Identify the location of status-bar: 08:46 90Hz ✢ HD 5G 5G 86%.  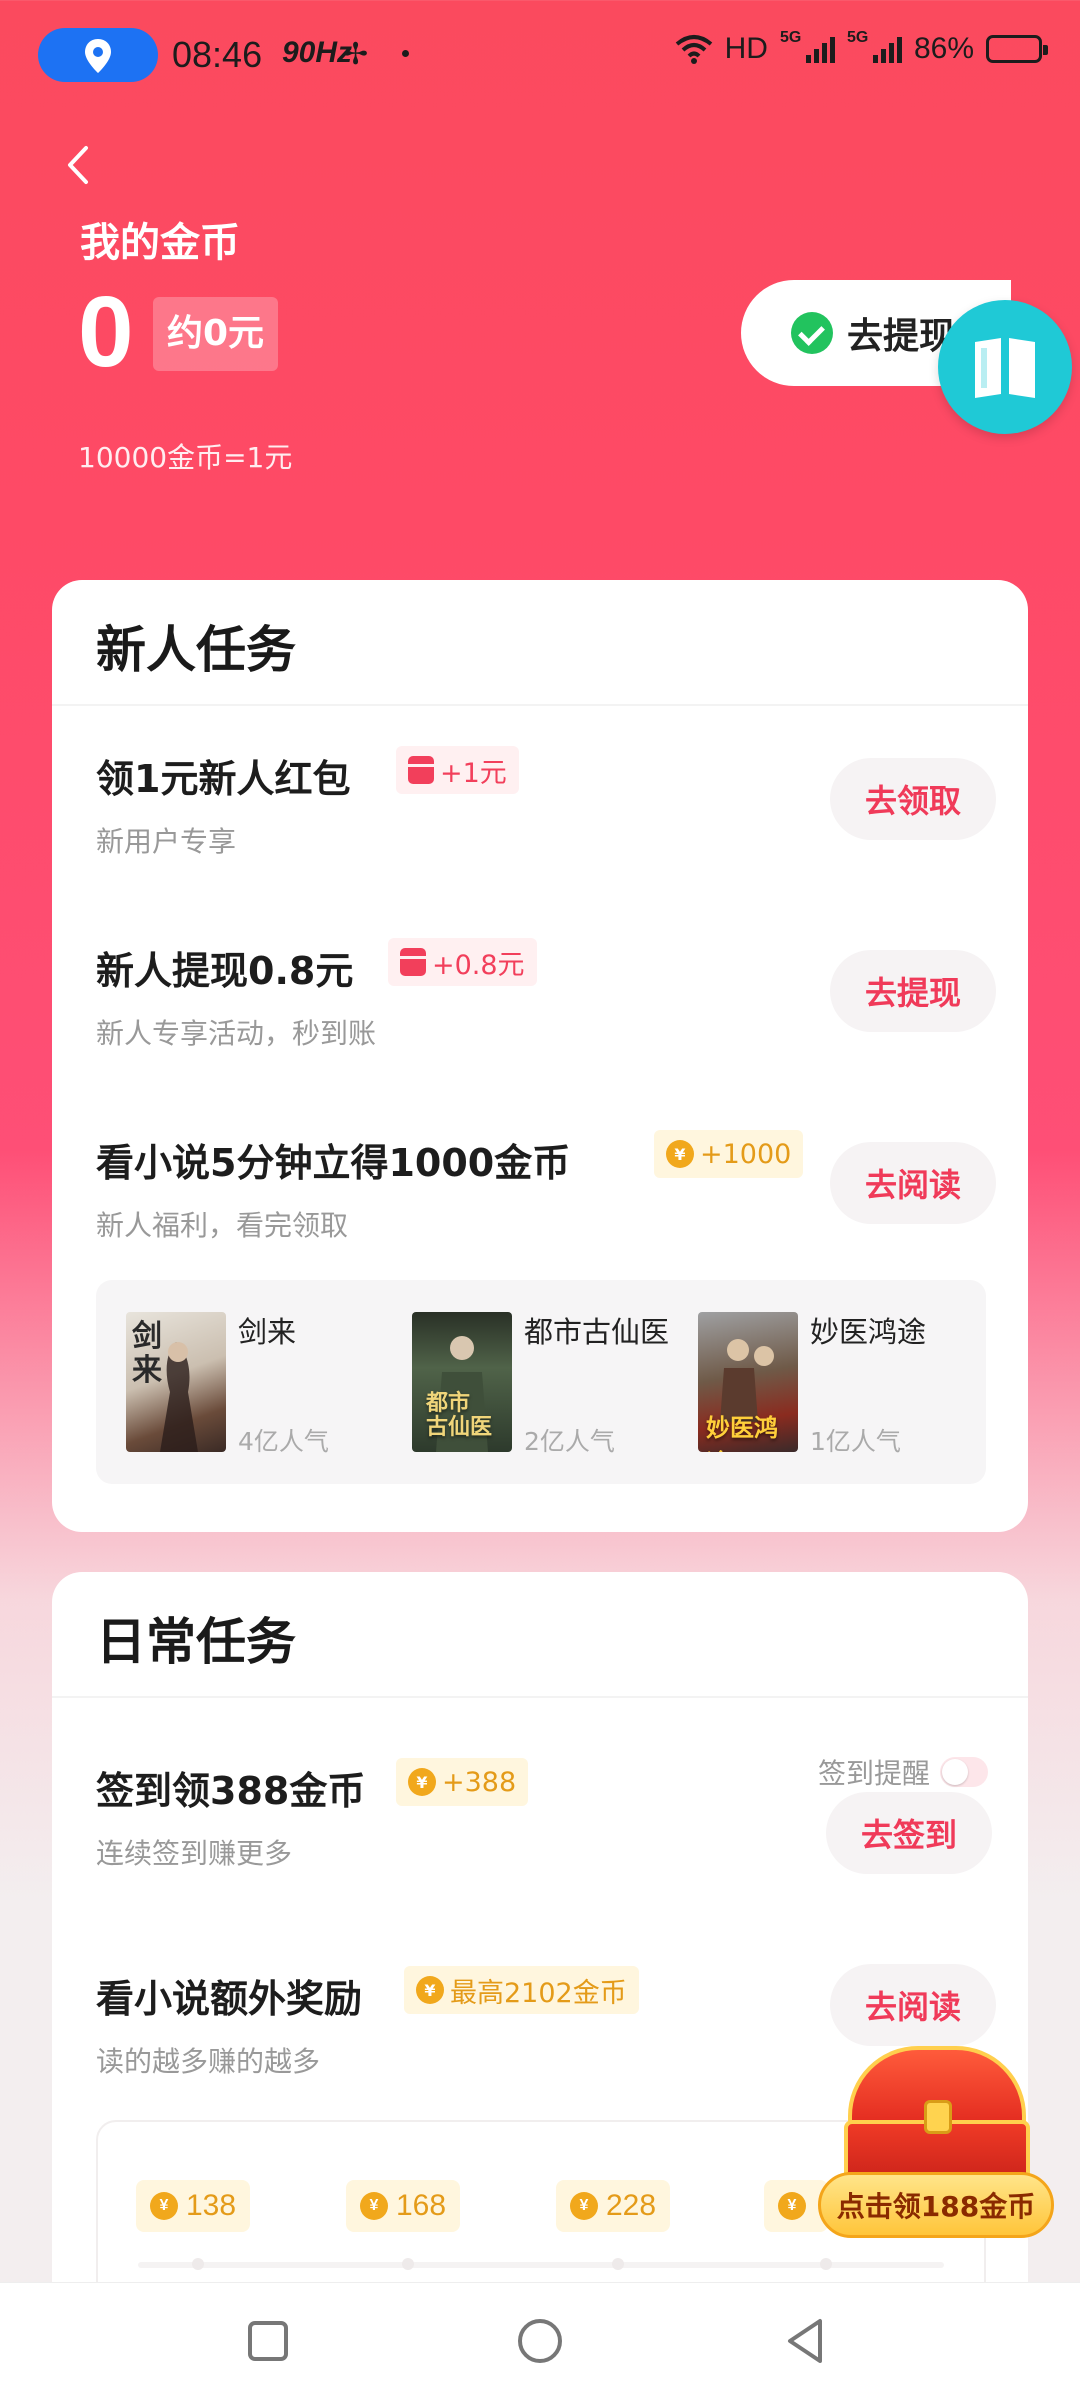
(540, 55).